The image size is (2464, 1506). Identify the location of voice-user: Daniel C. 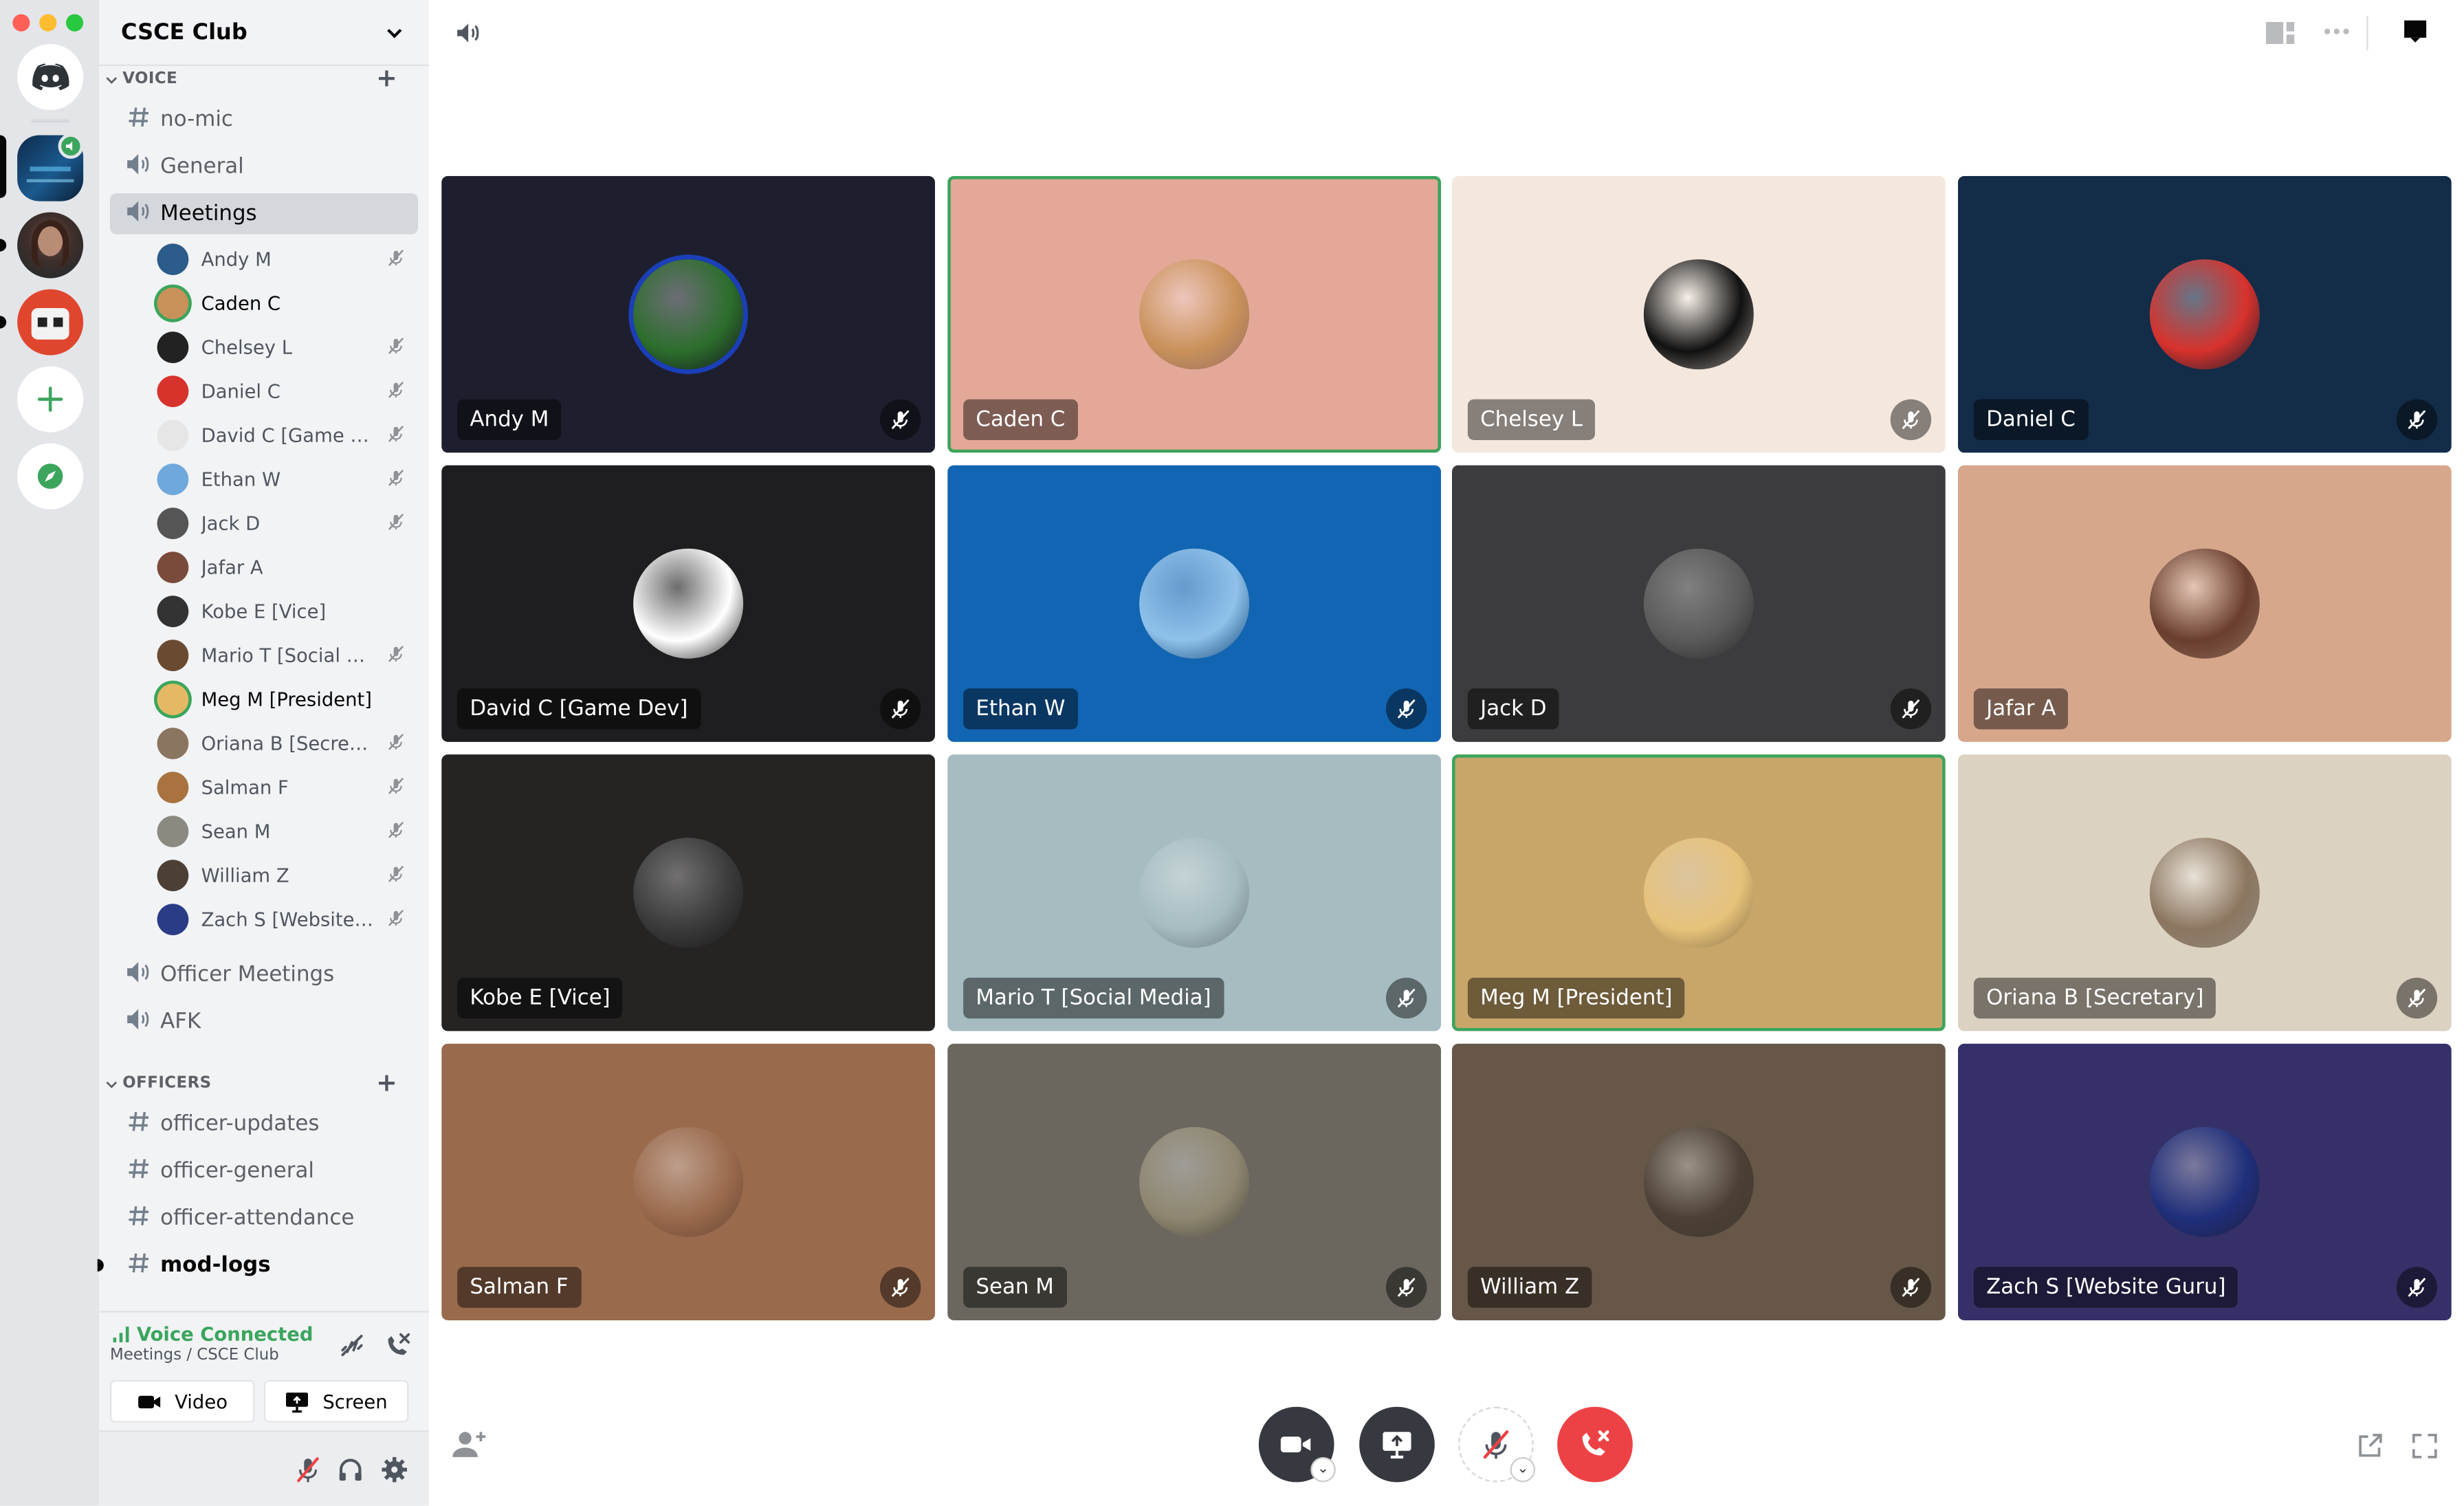
(287, 392).